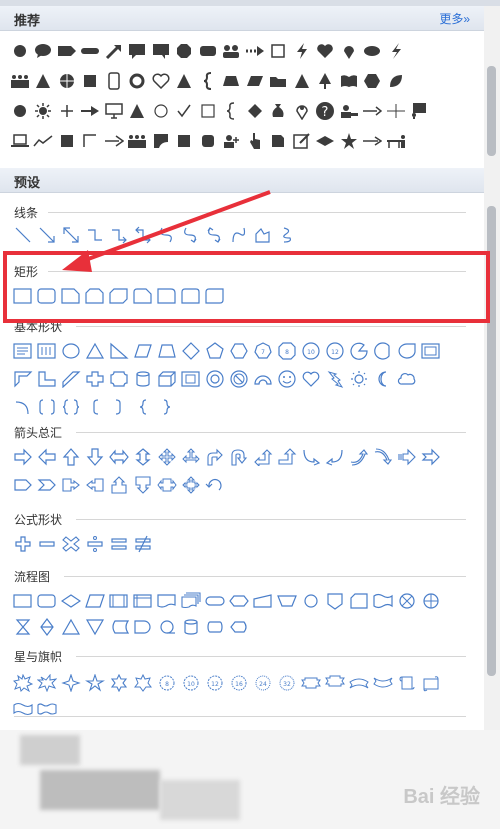  Describe the element at coordinates (441, 797) in the screenshot. I see `watermark: Bai 经验` at that location.